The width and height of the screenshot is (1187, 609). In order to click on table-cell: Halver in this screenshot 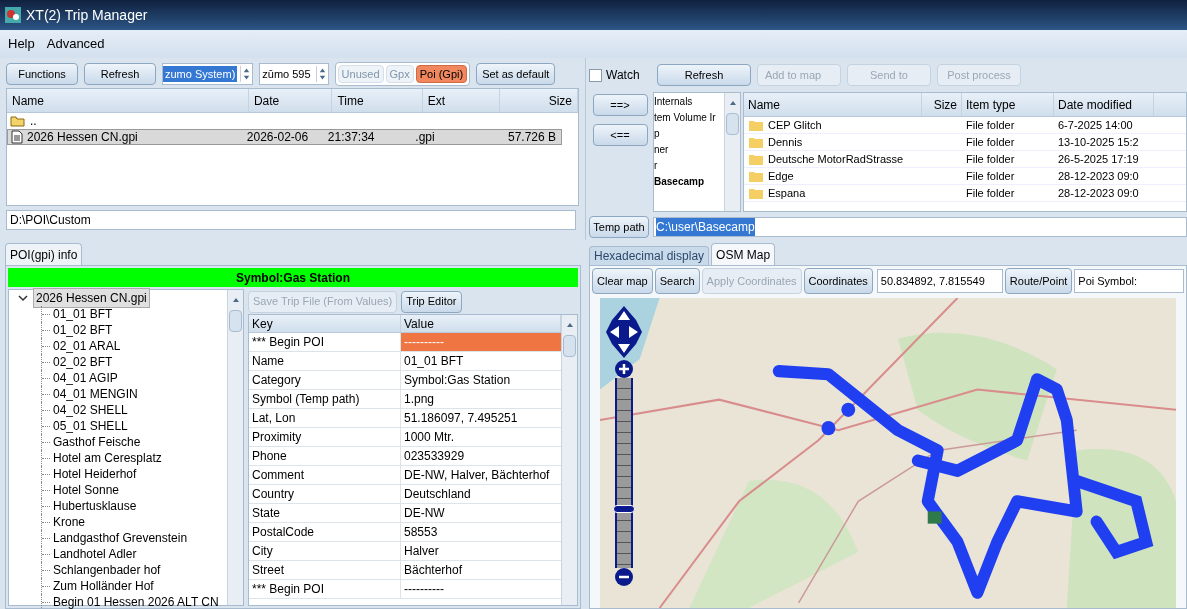, I will do `click(481, 551)`.